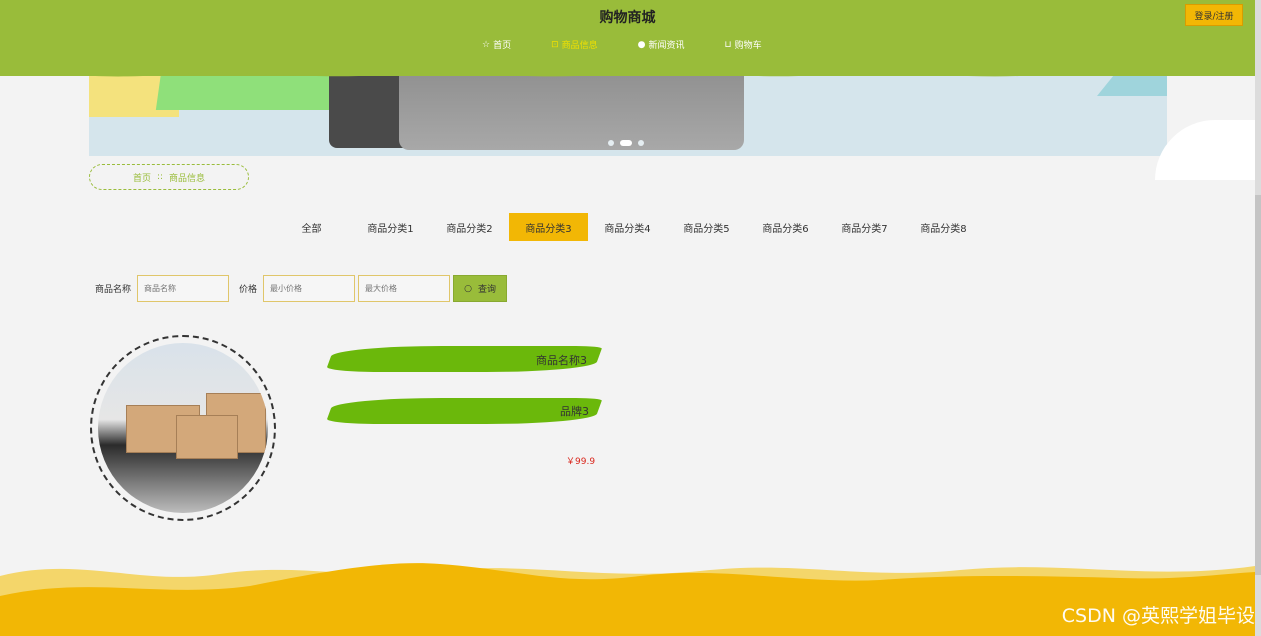 This screenshot has height=636, width=1261. What do you see at coordinates (311, 227) in the screenshot?
I see `tab-all: 全部` at bounding box center [311, 227].